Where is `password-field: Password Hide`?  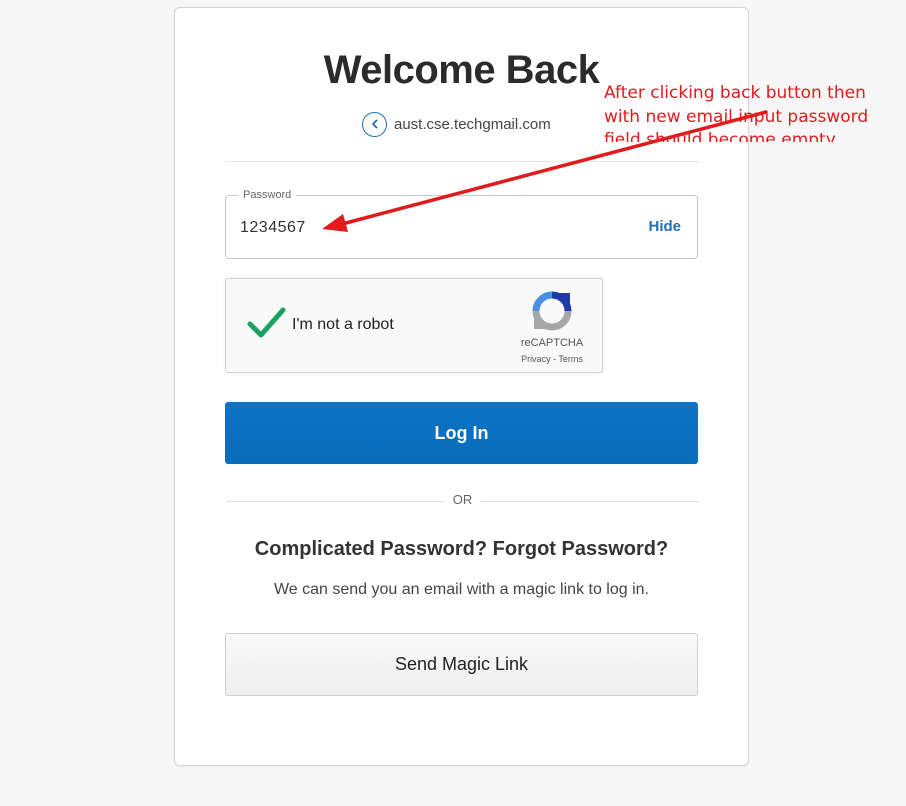
password-field: Password Hide is located at coordinates (461, 224).